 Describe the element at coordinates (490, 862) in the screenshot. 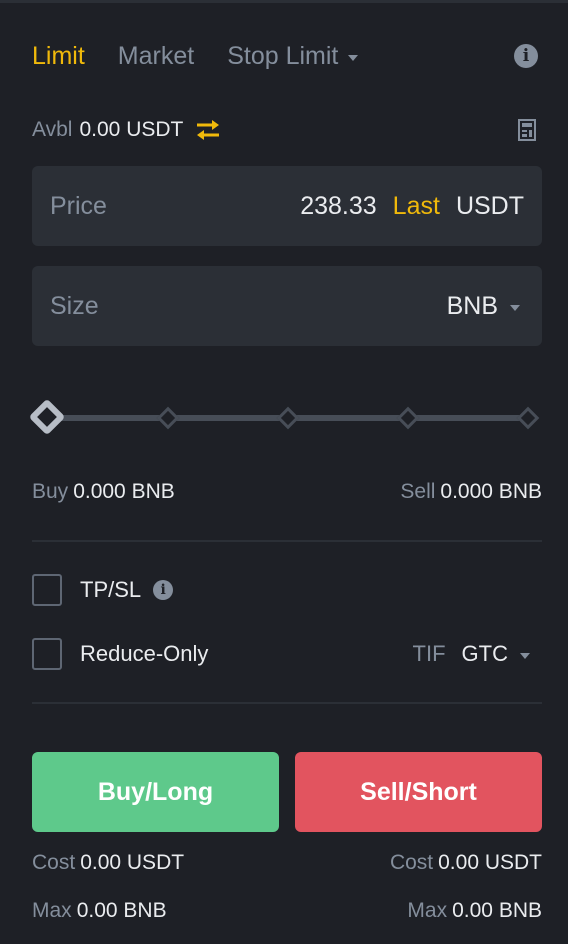

I see `sell-cost-value: 0.00 USDT` at that location.